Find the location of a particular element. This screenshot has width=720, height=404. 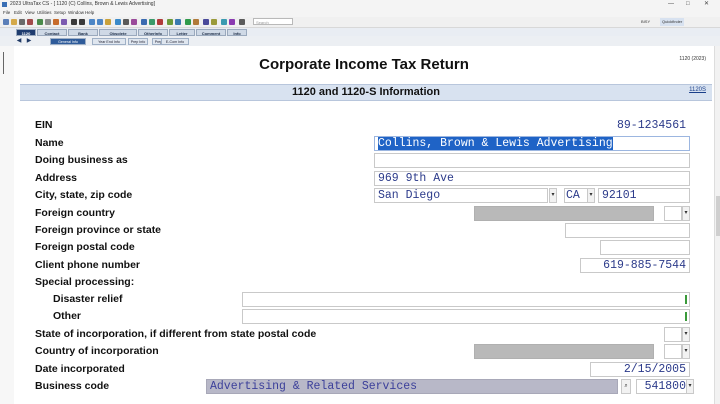

view-icon is located at coordinates (144, 22).